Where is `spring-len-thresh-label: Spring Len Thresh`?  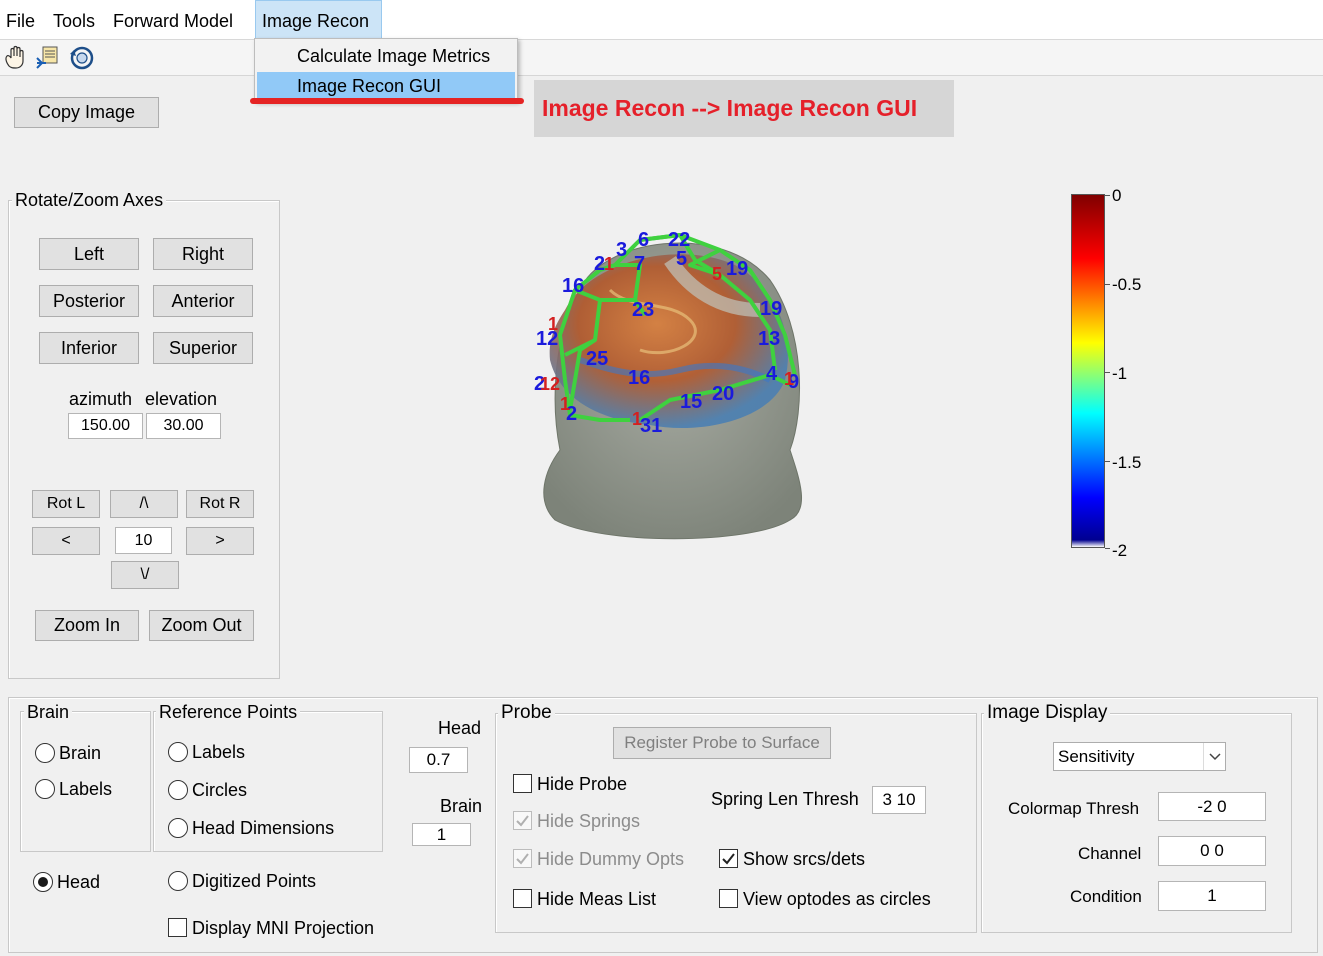
spring-len-thresh-label: Spring Len Thresh is located at coordinates (785, 799).